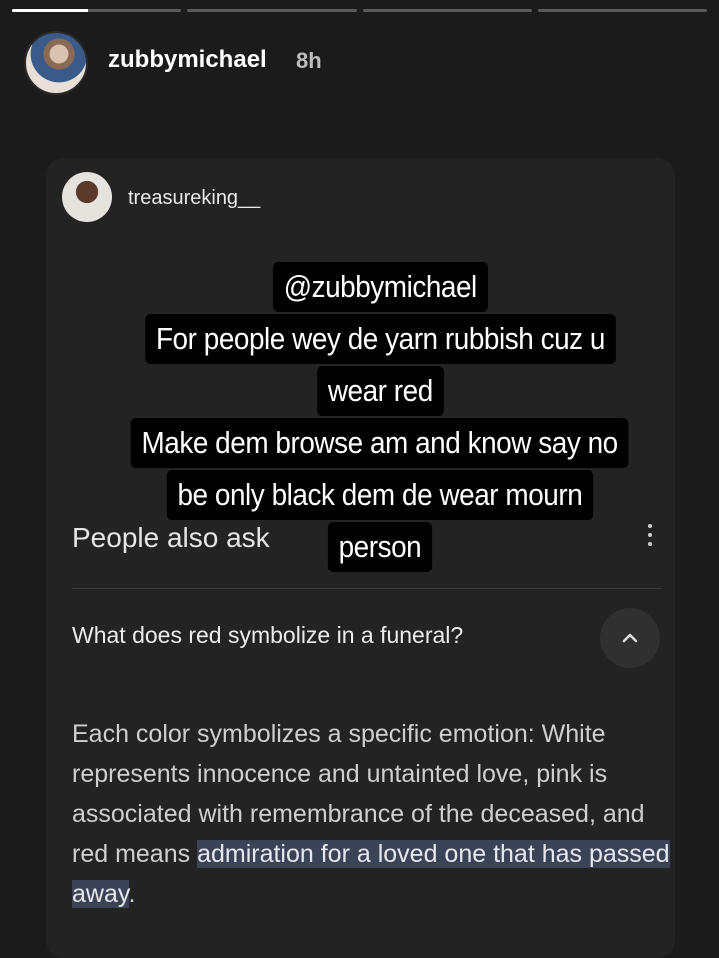 The image size is (719, 958). I want to click on chevron-up-icon, so click(630, 638).